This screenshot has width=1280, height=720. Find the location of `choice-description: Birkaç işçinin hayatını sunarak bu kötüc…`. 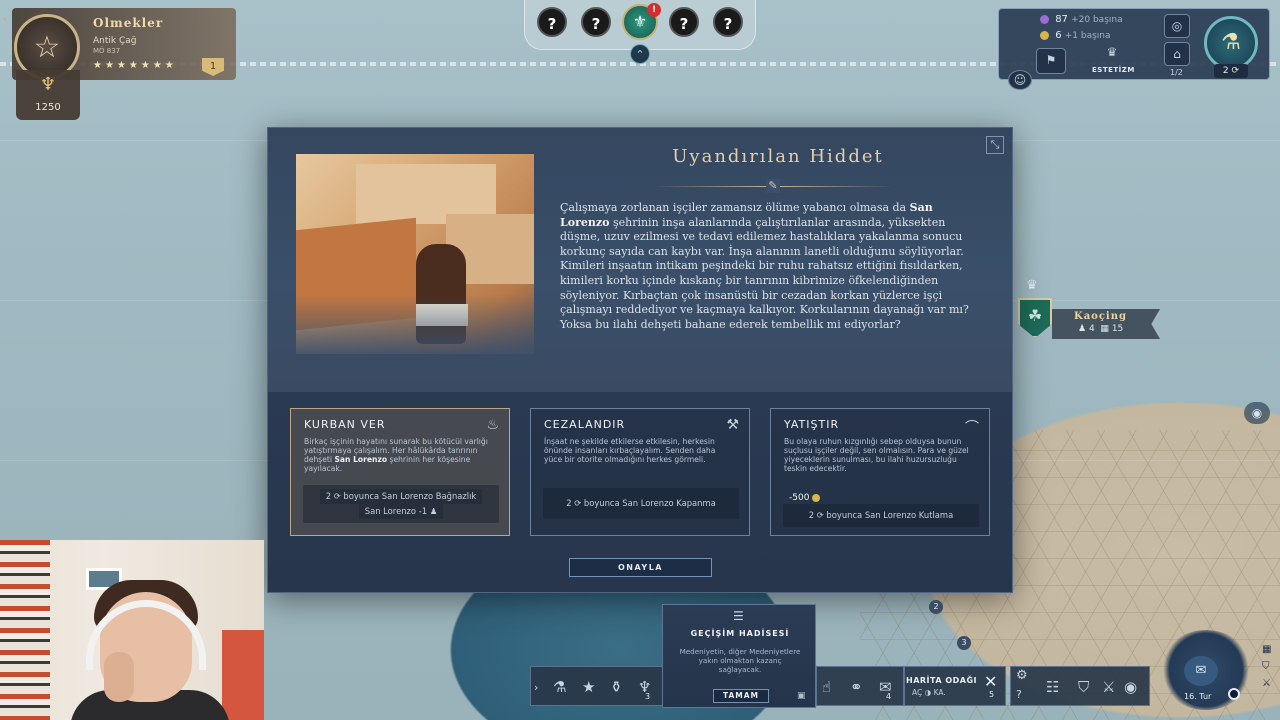

choice-description: Birkaç işçinin hayatını sunarak bu kötüc… is located at coordinates (396, 455).